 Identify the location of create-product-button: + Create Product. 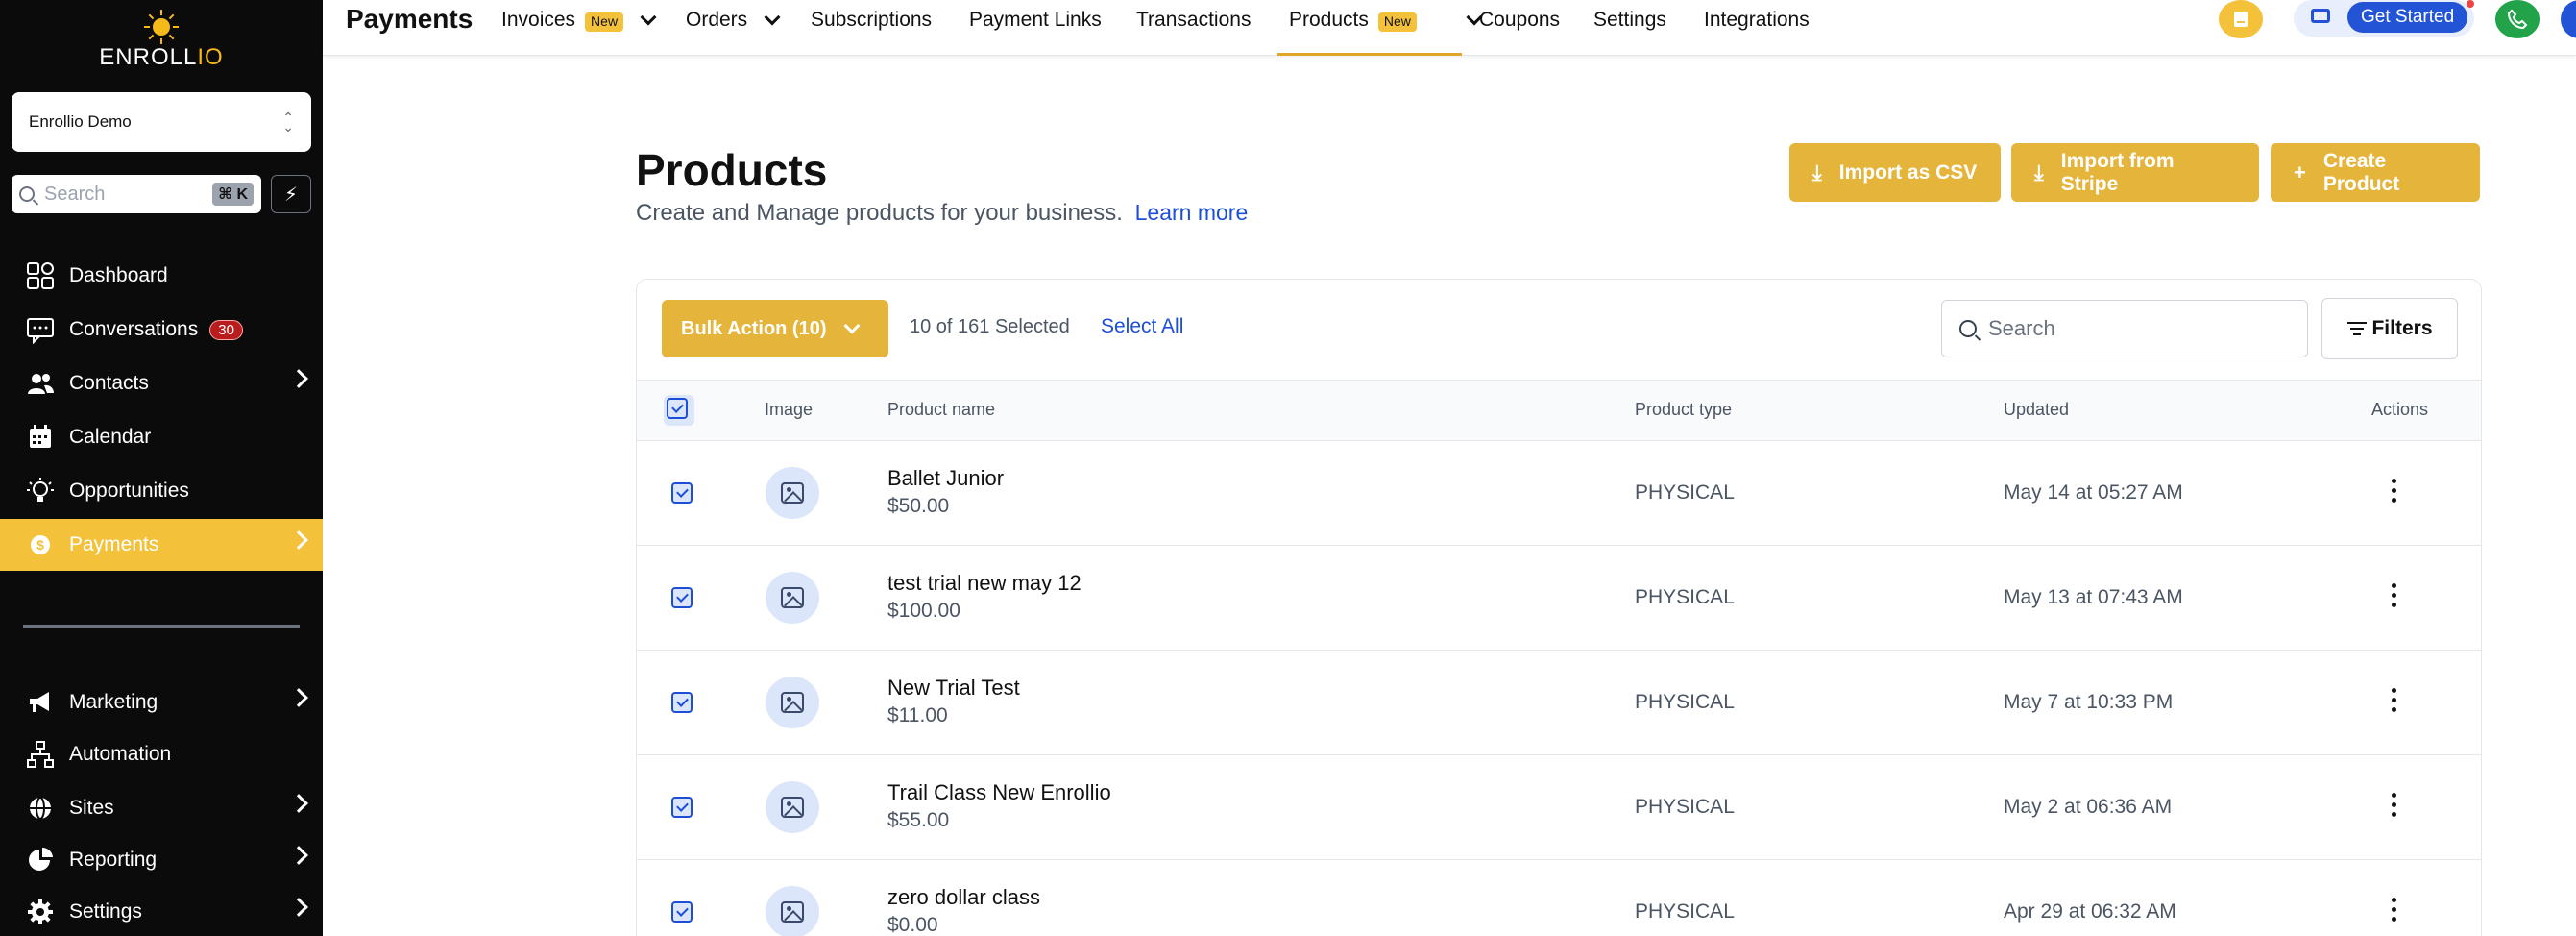
(2375, 173).